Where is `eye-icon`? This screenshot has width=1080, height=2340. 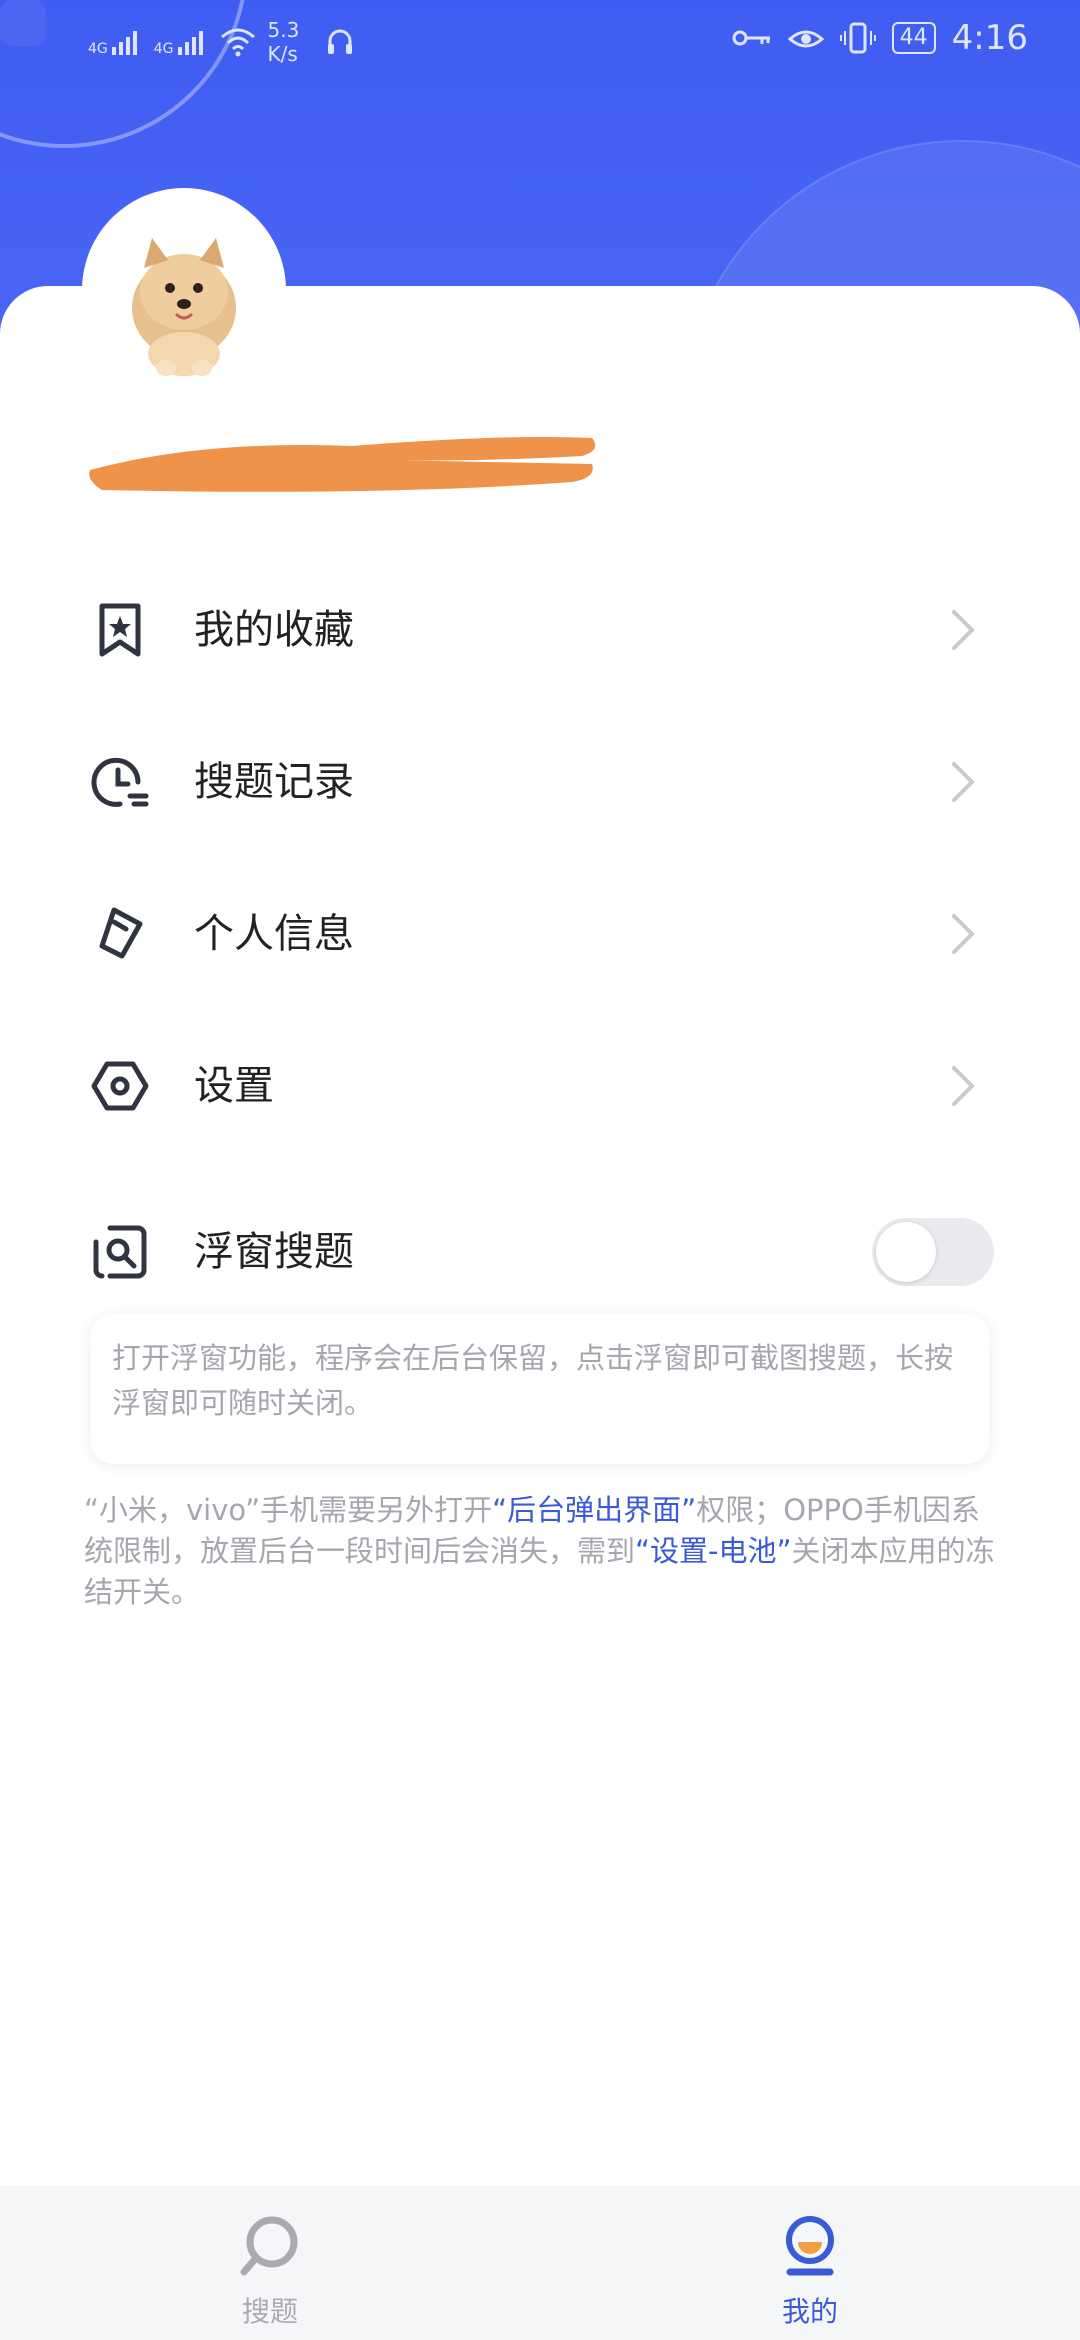 eye-icon is located at coordinates (805, 39).